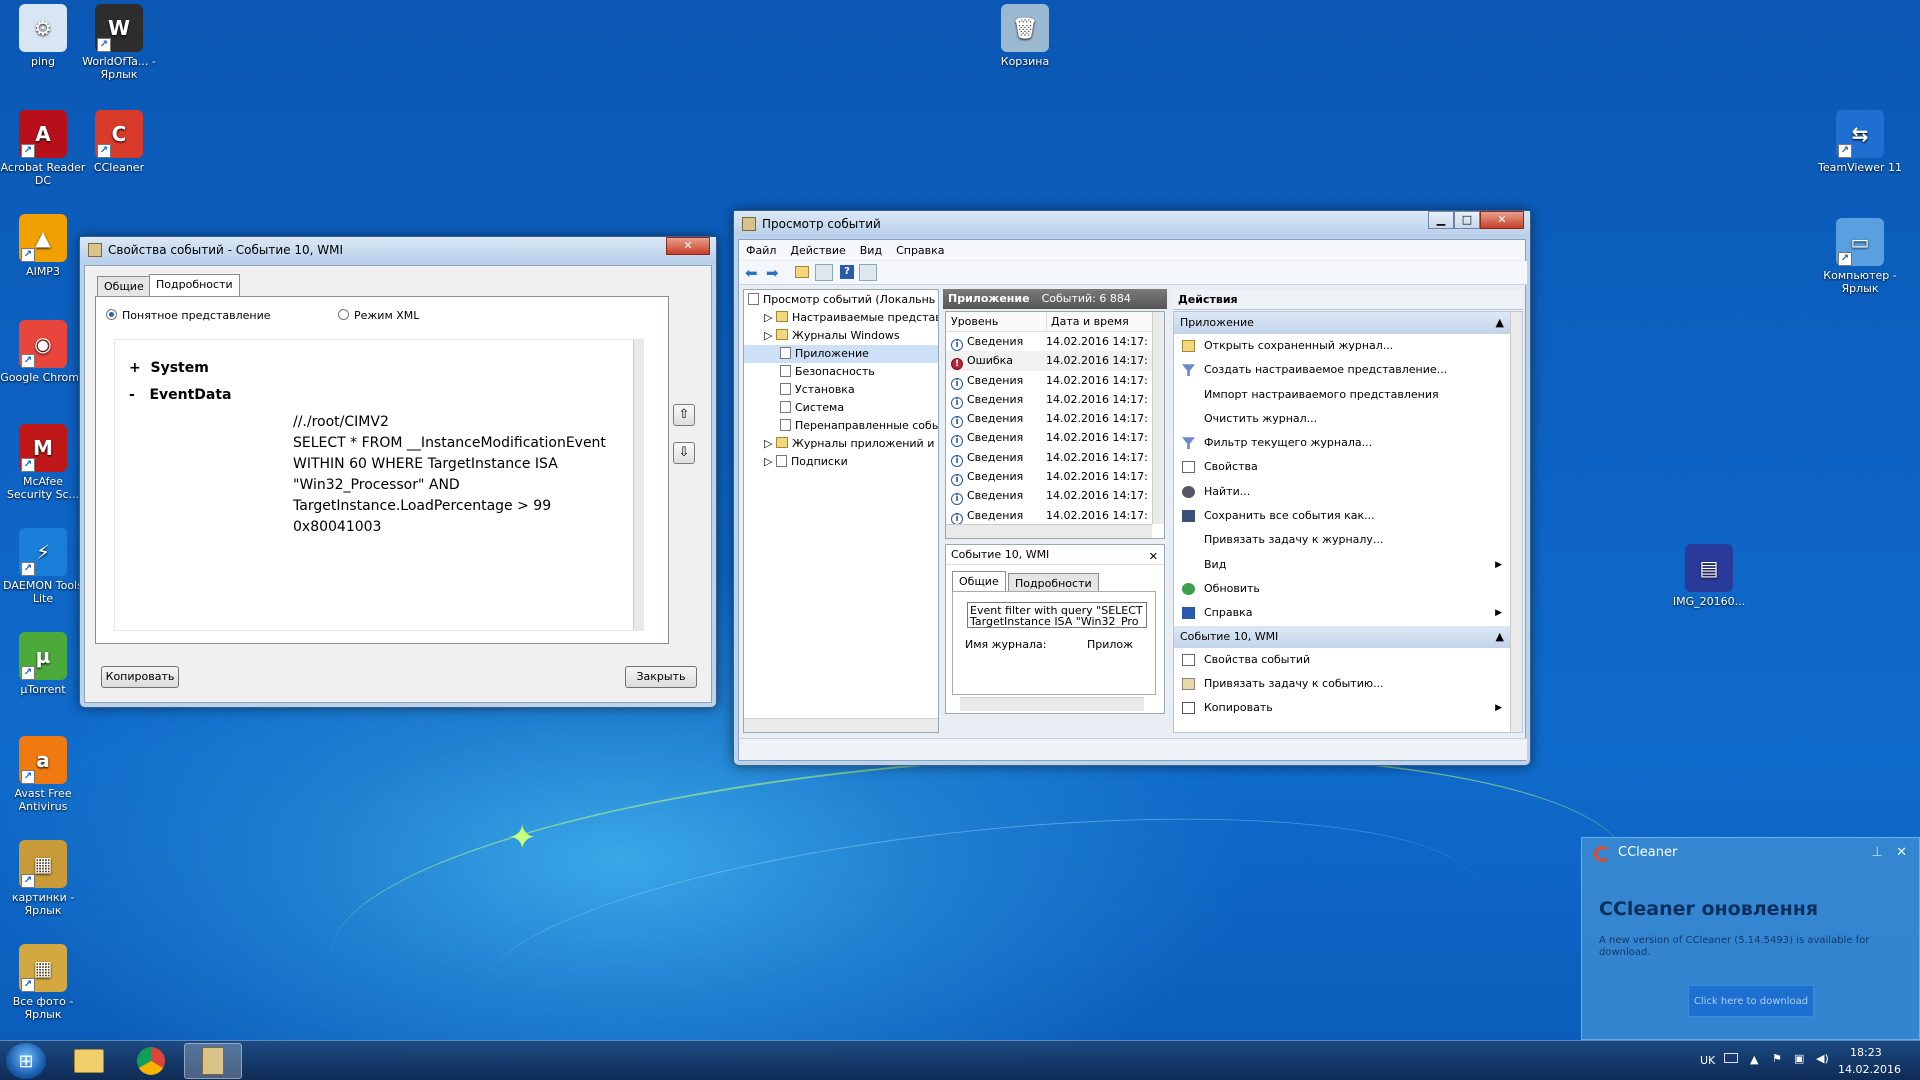  Describe the element at coordinates (841, 444) in the screenshot. I see `tree-item: ▷ Журналы приложений и сл` at that location.